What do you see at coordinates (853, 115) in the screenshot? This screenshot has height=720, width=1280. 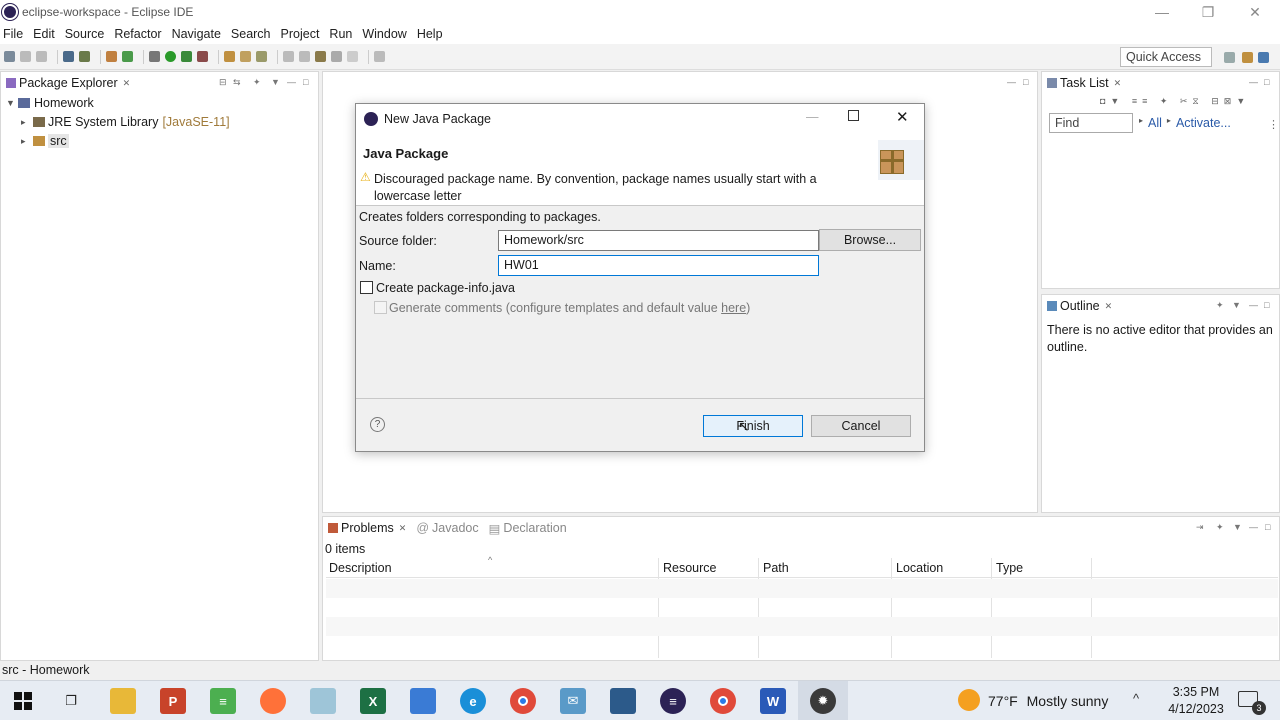 I see `dialog-maximize-icon` at bounding box center [853, 115].